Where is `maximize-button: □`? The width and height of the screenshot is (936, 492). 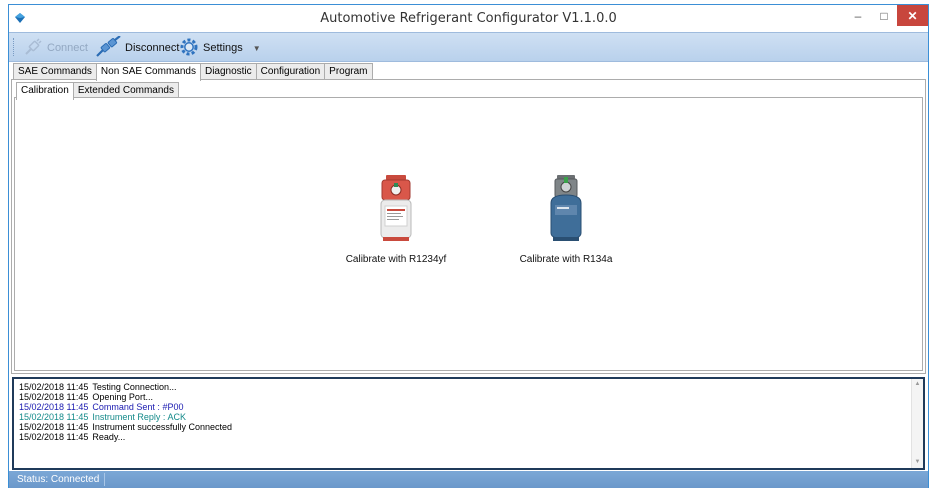
maximize-button: □ is located at coordinates (884, 15).